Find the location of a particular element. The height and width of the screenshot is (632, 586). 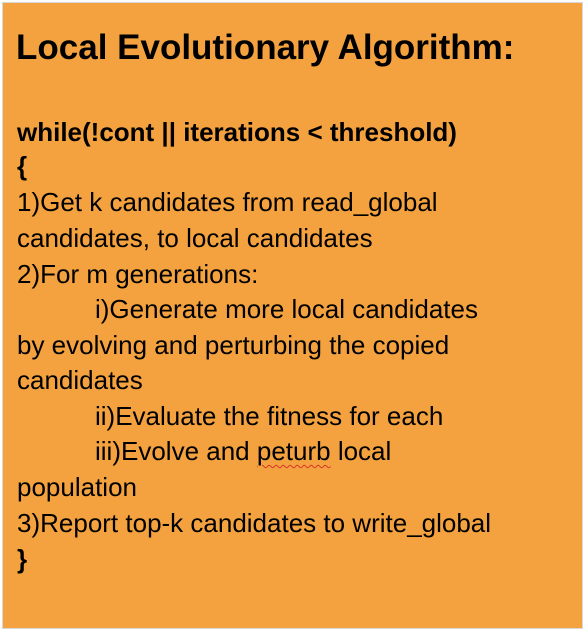

step-2-heading: 2)For m generations: is located at coordinates (138, 274).